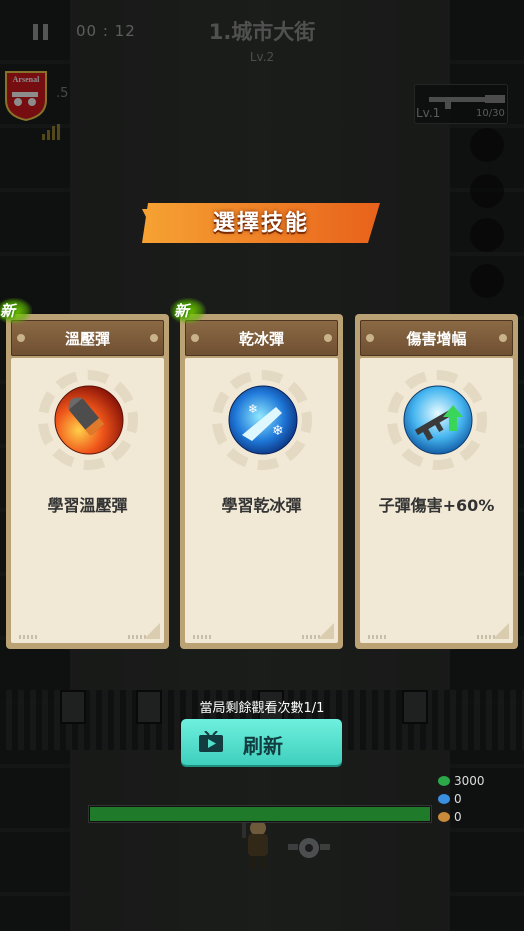 Image resolution: width=524 pixels, height=931 pixels. Describe the element at coordinates (436, 505) in the screenshot. I see `skill-description: 子彈傷害+60%` at that location.